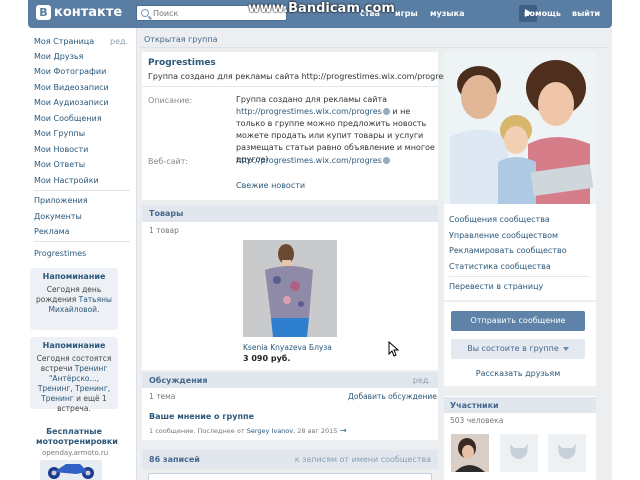 Image resolution: width=640 pixels, height=480 pixels. Describe the element at coordinates (508, 250) in the screenshot. I see `advertise-community-link: Рекламировать сообщество` at that location.